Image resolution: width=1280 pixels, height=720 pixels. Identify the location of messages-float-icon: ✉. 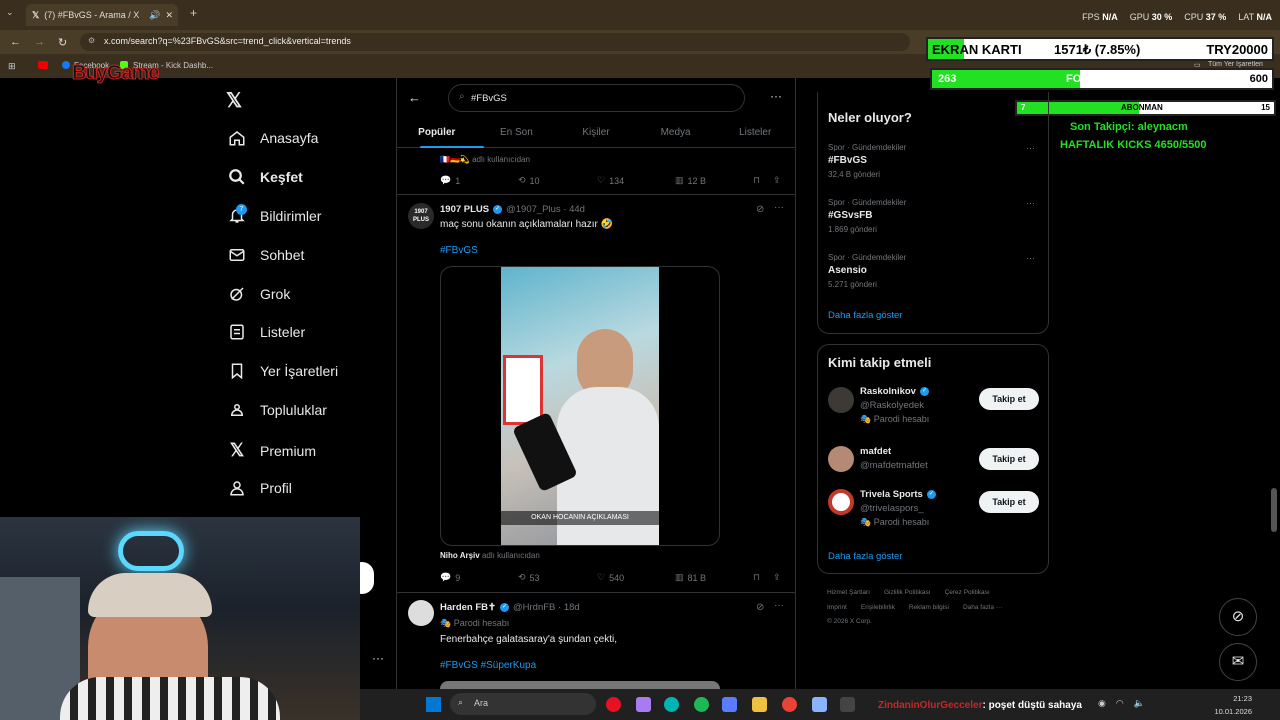
(1238, 662).